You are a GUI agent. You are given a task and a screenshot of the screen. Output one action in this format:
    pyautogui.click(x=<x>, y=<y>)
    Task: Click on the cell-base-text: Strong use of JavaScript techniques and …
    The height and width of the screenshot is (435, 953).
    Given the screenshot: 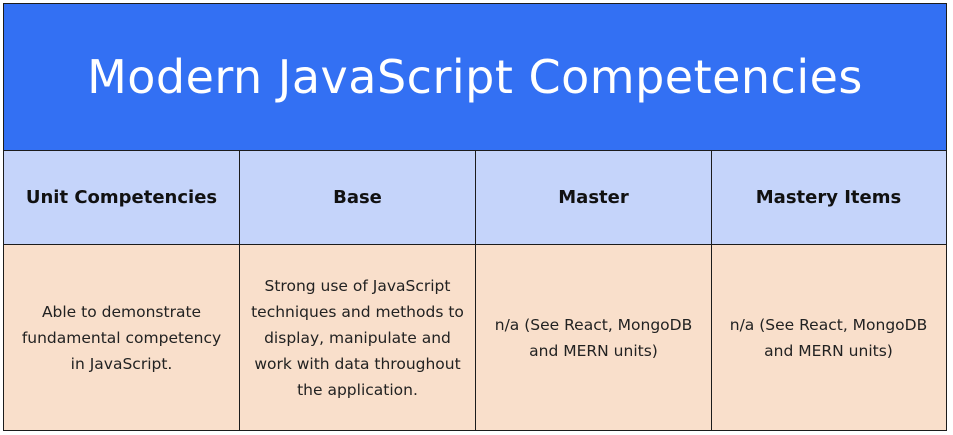 What is the action you would take?
    pyautogui.click(x=357, y=338)
    